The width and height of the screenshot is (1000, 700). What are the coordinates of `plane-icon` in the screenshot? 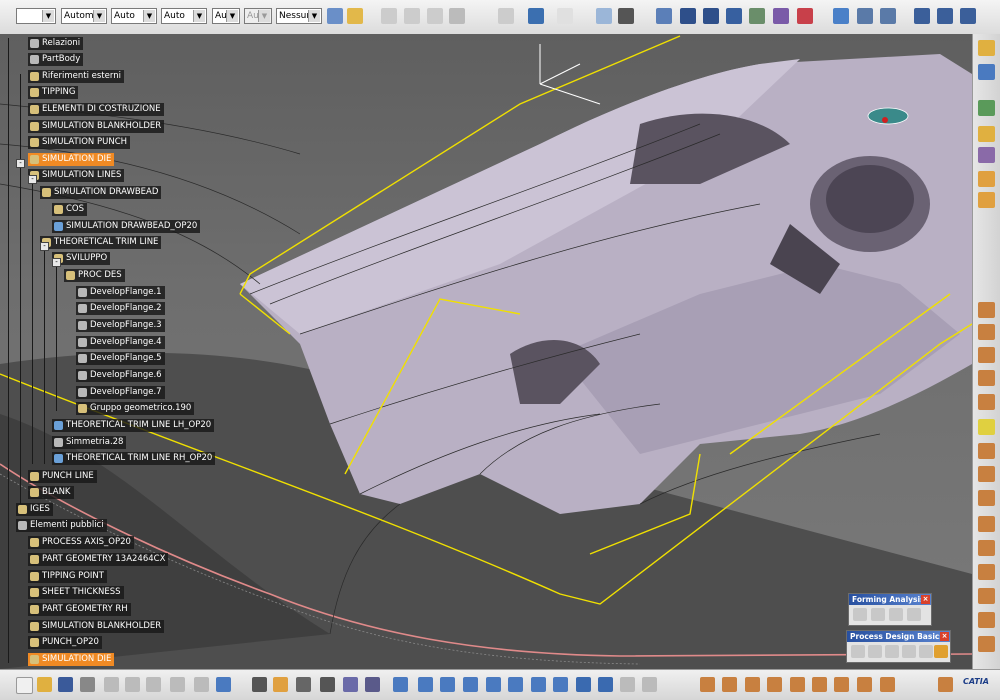 It's located at (841, 16).